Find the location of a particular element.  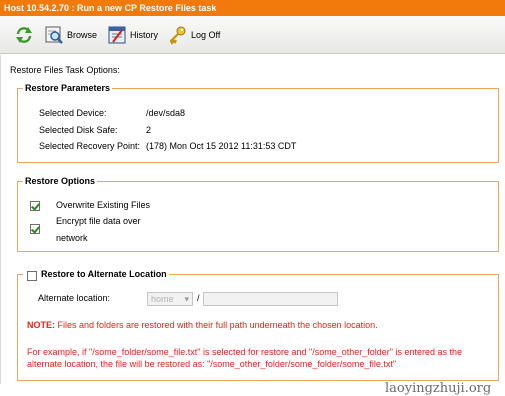

alternate-location-select: home ▾ is located at coordinates (170, 299).